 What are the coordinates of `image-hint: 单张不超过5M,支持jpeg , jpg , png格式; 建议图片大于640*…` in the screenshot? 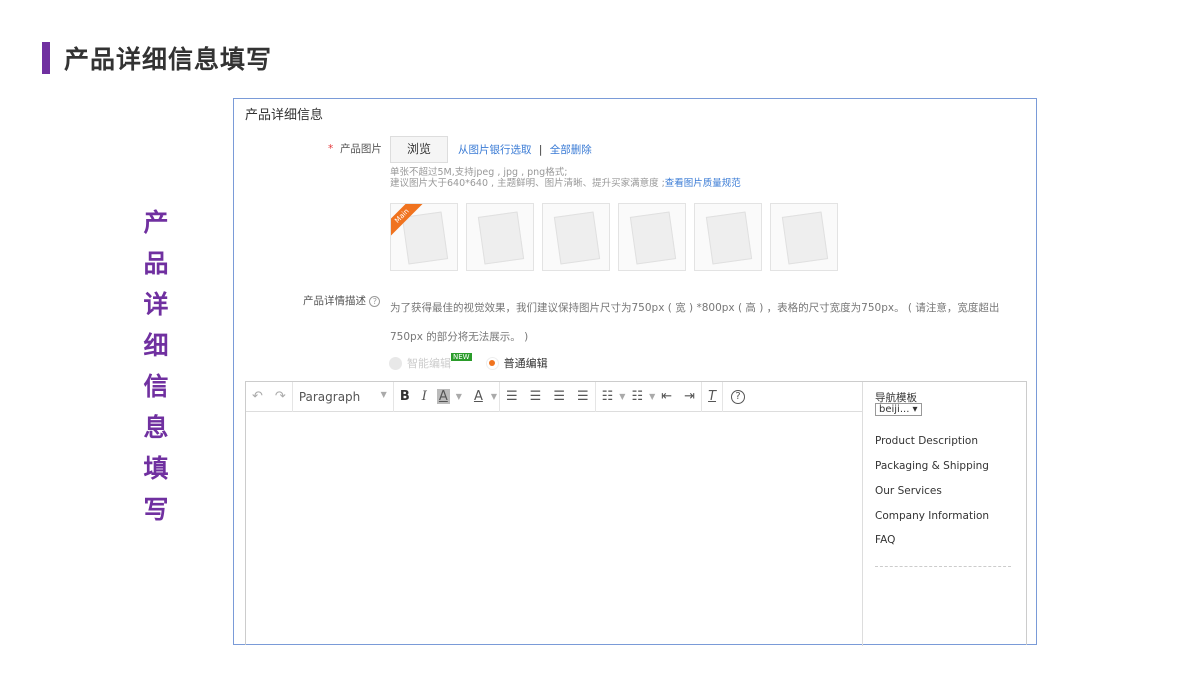 It's located at (565, 178).